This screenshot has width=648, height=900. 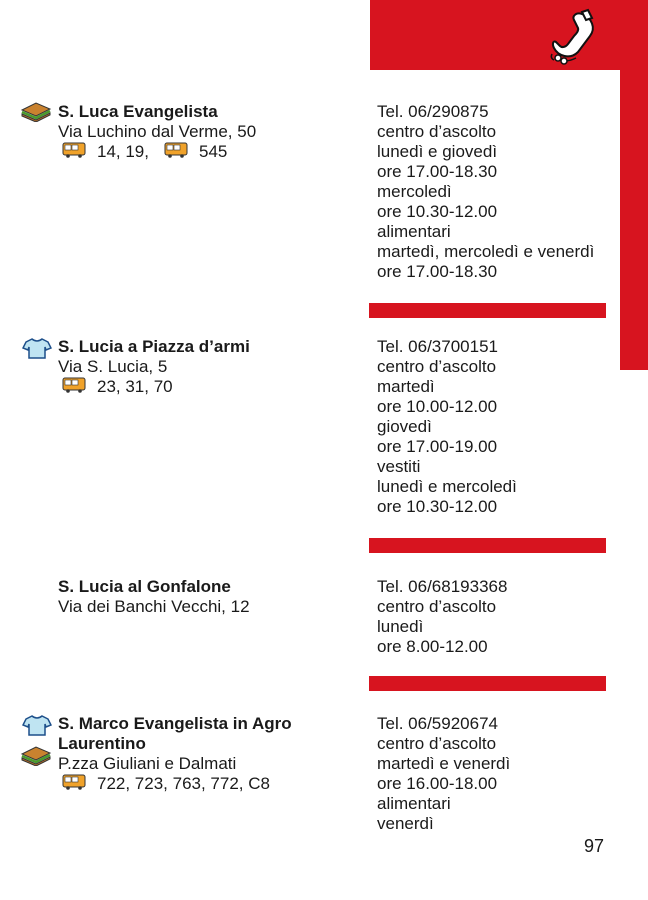 What do you see at coordinates (572, 36) in the screenshot?
I see `telephone-icon` at bounding box center [572, 36].